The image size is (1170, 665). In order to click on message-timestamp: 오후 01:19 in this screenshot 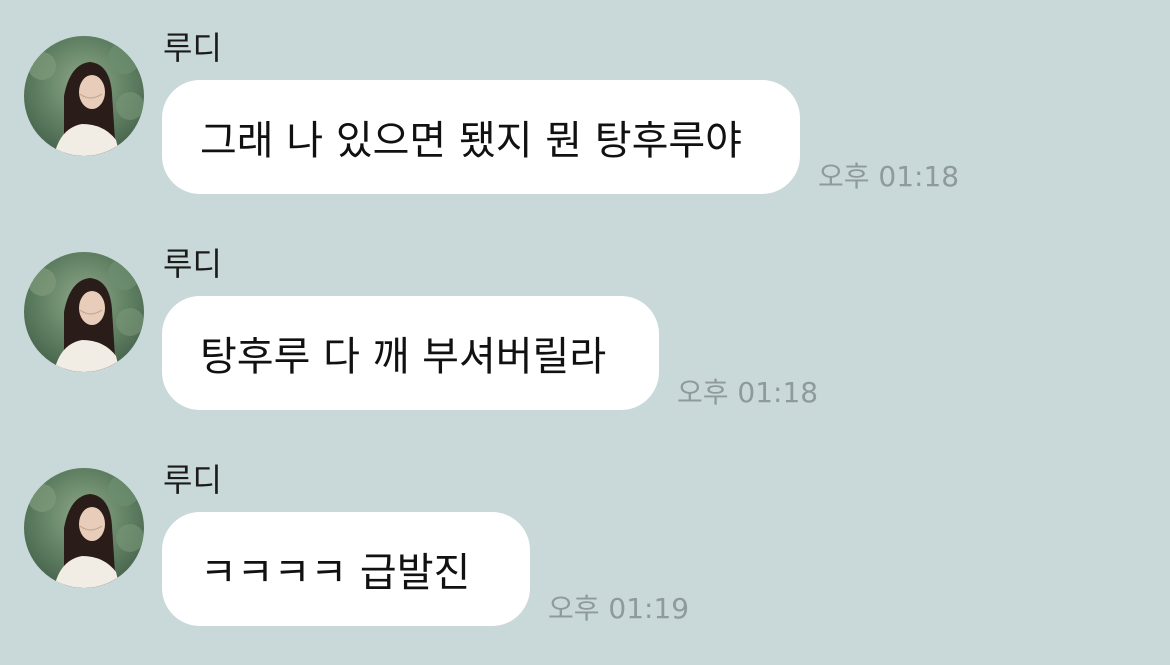, I will do `click(619, 608)`.